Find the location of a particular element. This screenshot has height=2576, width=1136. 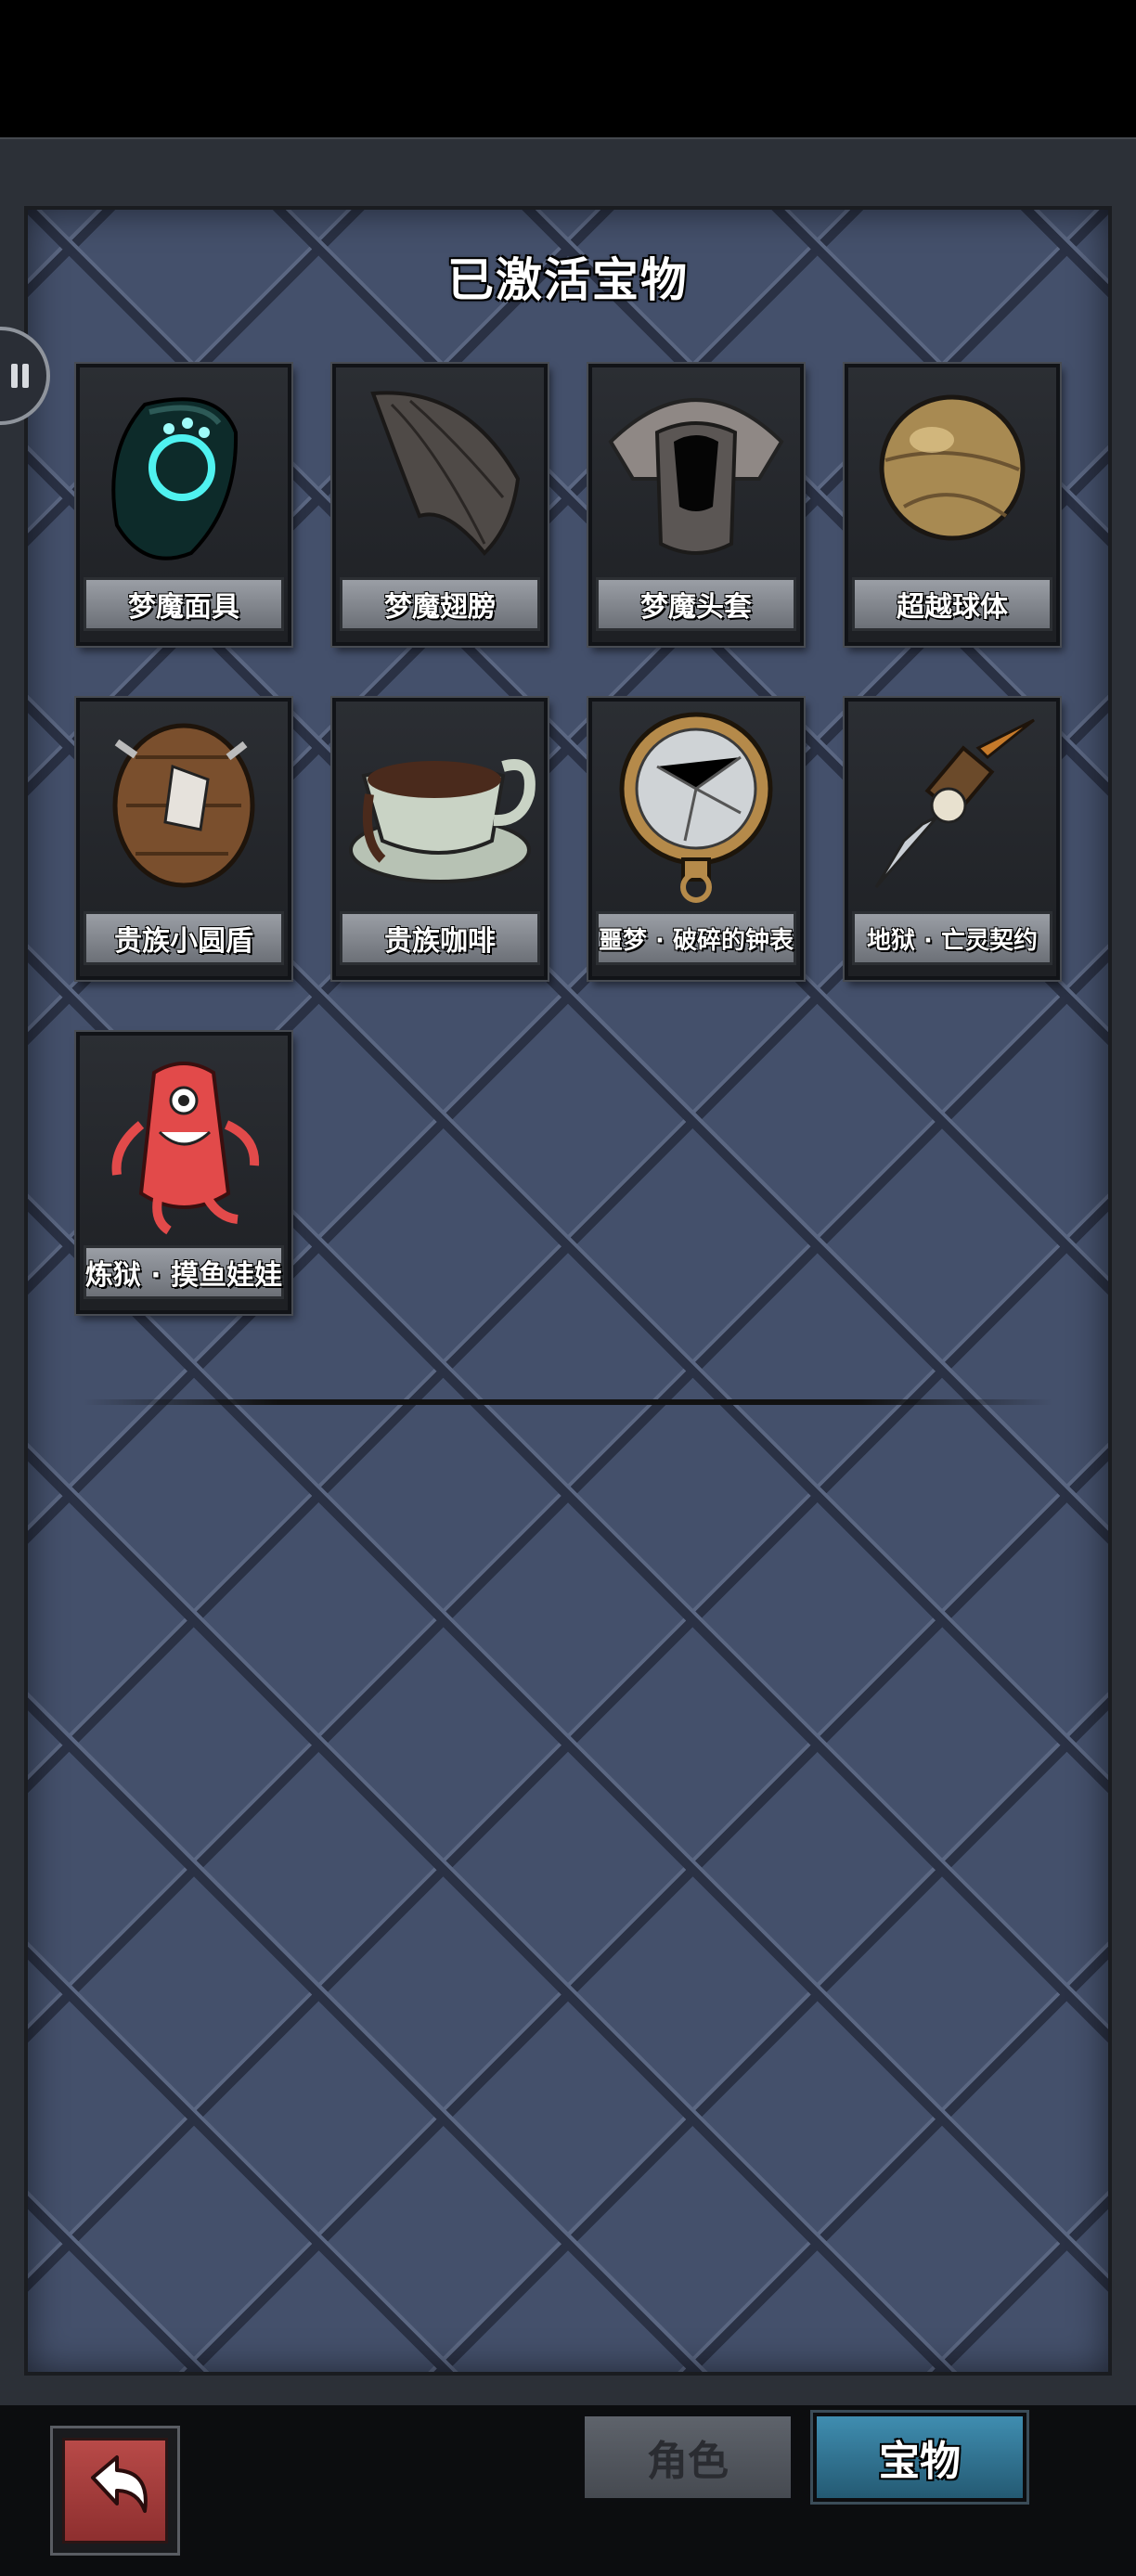

treasure-card: 贵族咖啡 is located at coordinates (440, 839).